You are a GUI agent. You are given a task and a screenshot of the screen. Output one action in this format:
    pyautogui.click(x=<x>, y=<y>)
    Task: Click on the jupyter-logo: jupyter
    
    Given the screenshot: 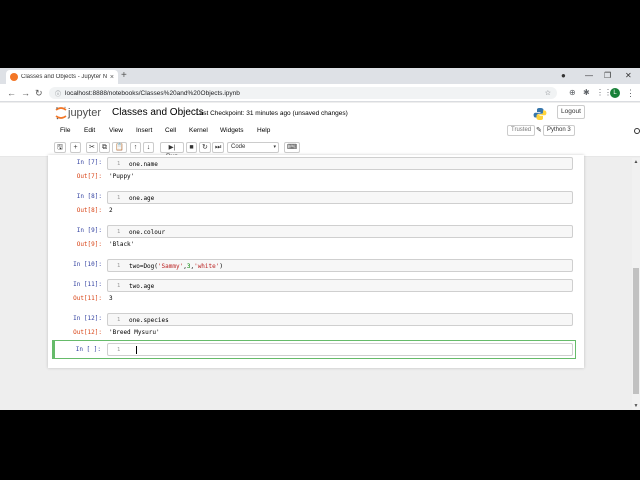 What is the action you would take?
    pyautogui.click(x=79, y=113)
    